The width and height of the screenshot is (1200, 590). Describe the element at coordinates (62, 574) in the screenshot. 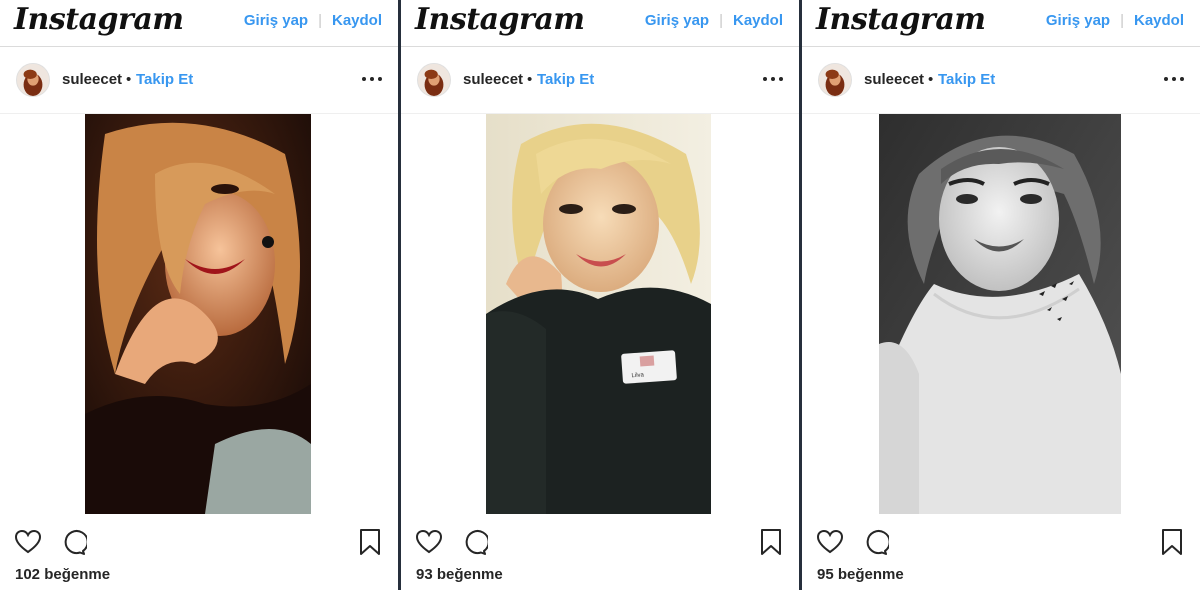

I see `likes-count: 102 beğenme` at that location.